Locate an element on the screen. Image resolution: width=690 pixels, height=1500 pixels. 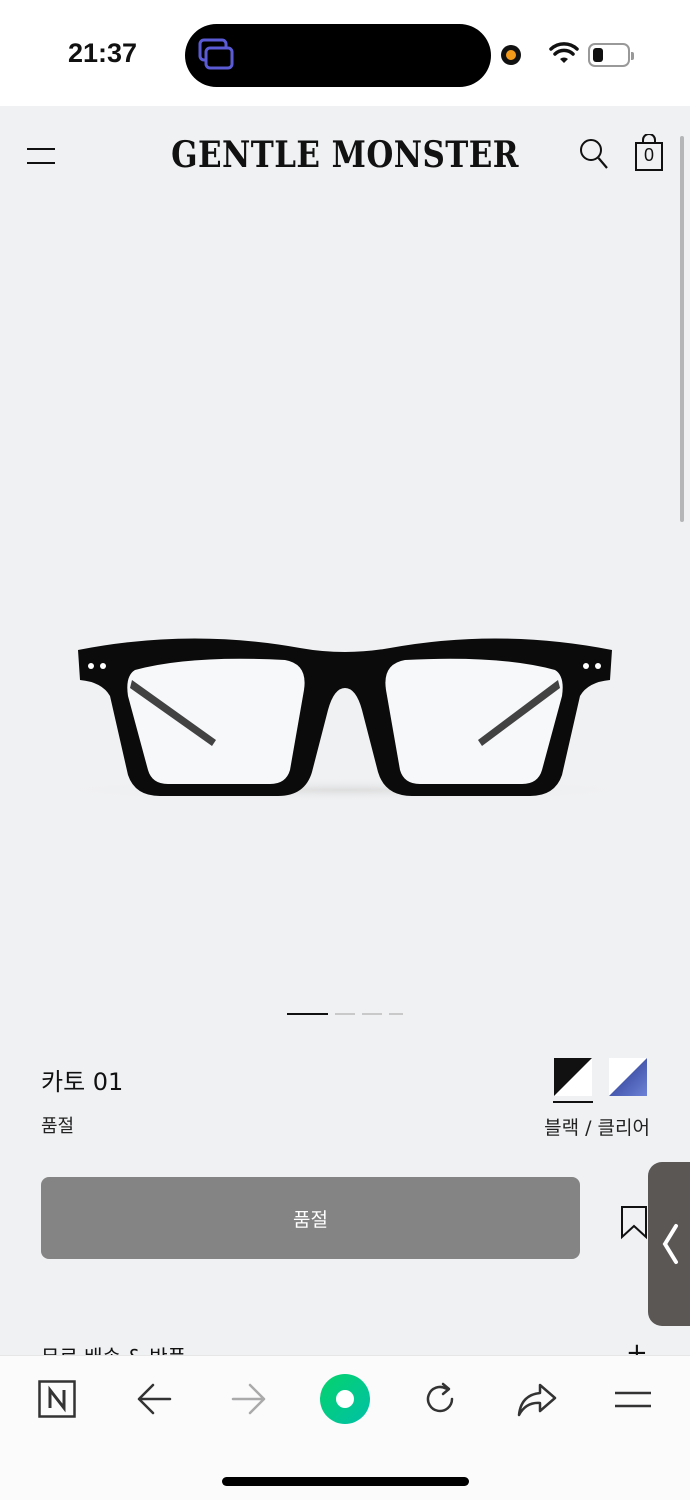
share-icon is located at coordinates (537, 1400).